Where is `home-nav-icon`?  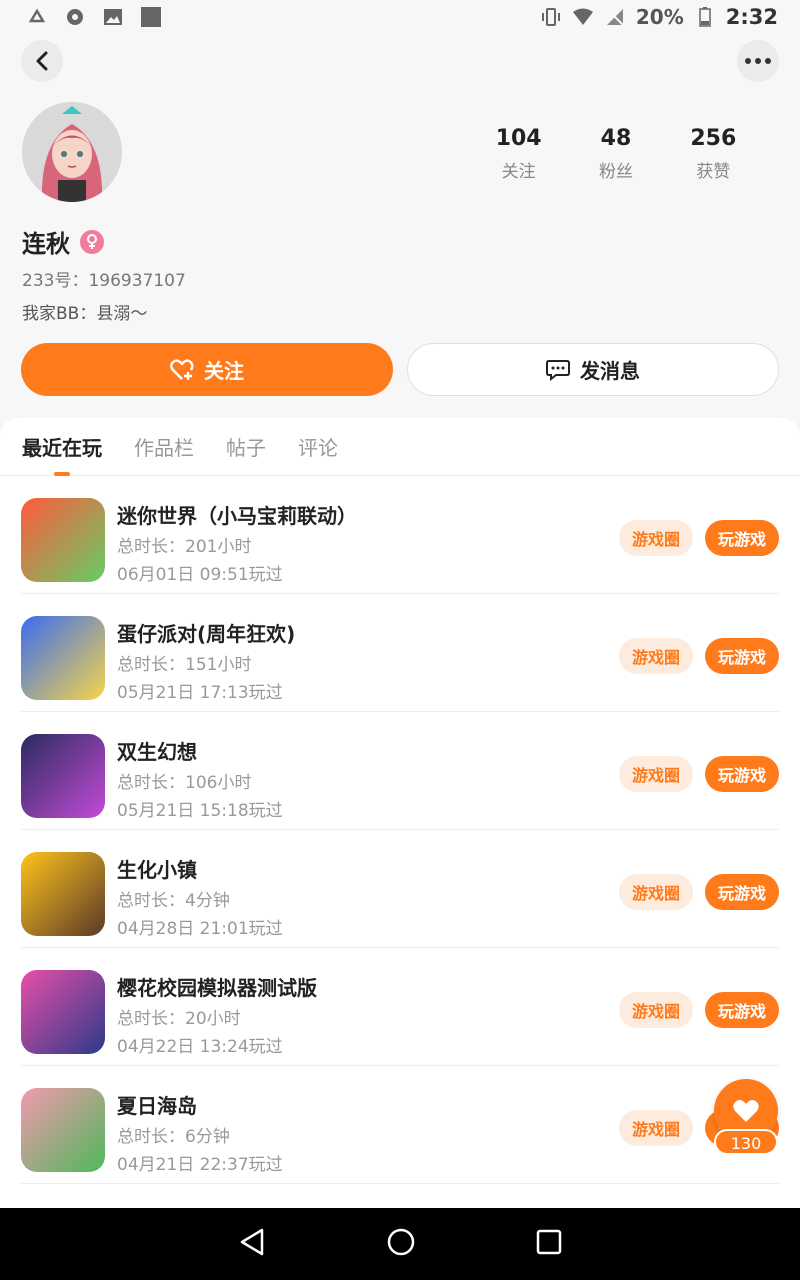
home-nav-icon is located at coordinates (401, 1244).